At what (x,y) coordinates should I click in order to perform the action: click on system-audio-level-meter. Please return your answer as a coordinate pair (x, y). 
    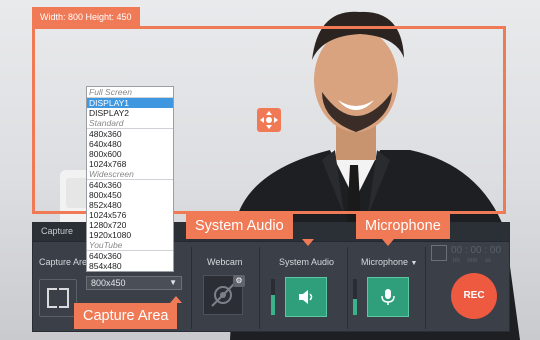
    Looking at the image, I should click on (273, 297).